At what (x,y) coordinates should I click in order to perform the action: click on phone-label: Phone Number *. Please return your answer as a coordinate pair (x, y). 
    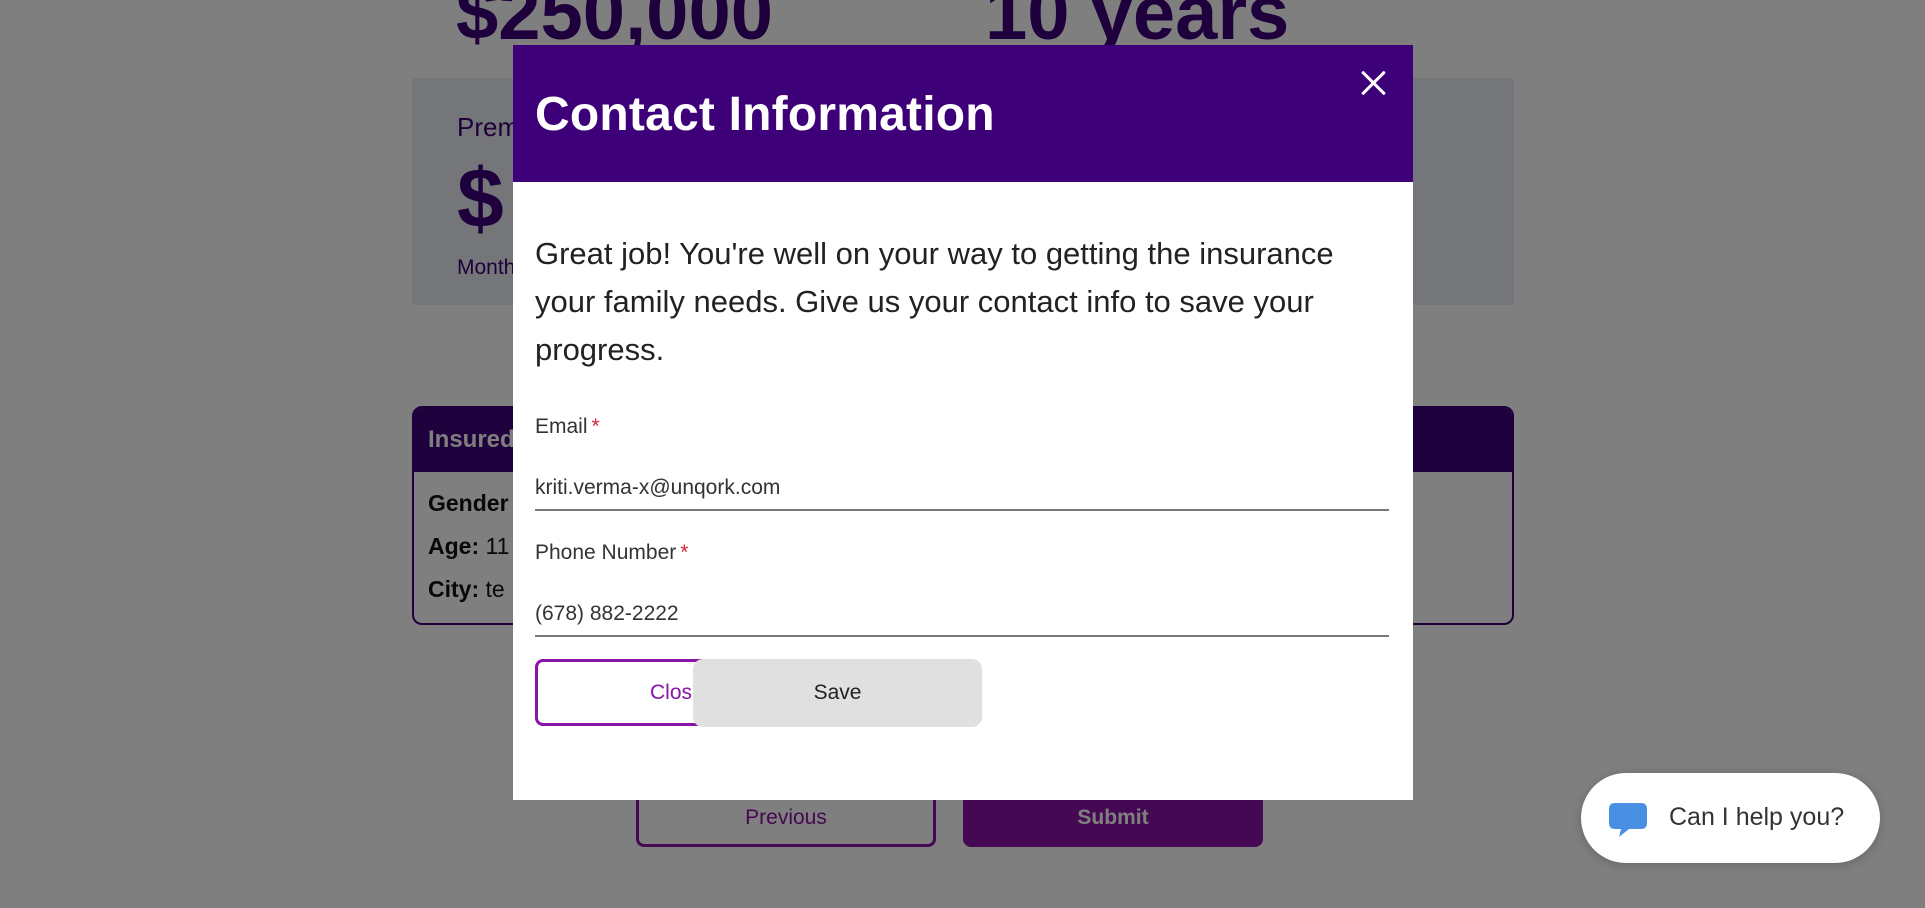
    Looking at the image, I should click on (611, 552).